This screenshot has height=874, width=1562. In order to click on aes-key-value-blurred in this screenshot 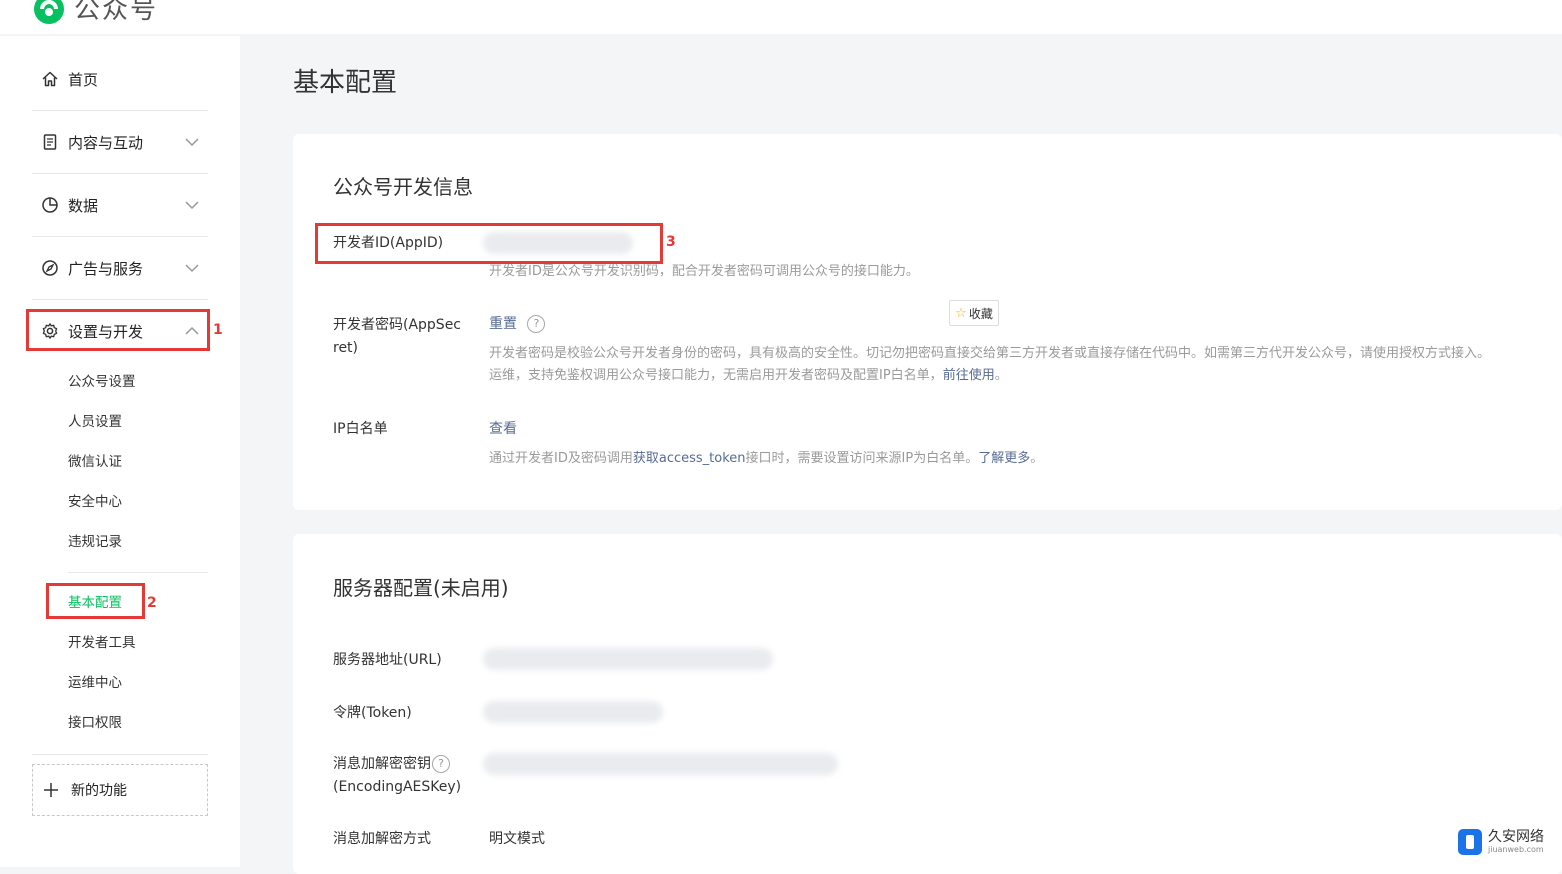, I will do `click(660, 764)`.